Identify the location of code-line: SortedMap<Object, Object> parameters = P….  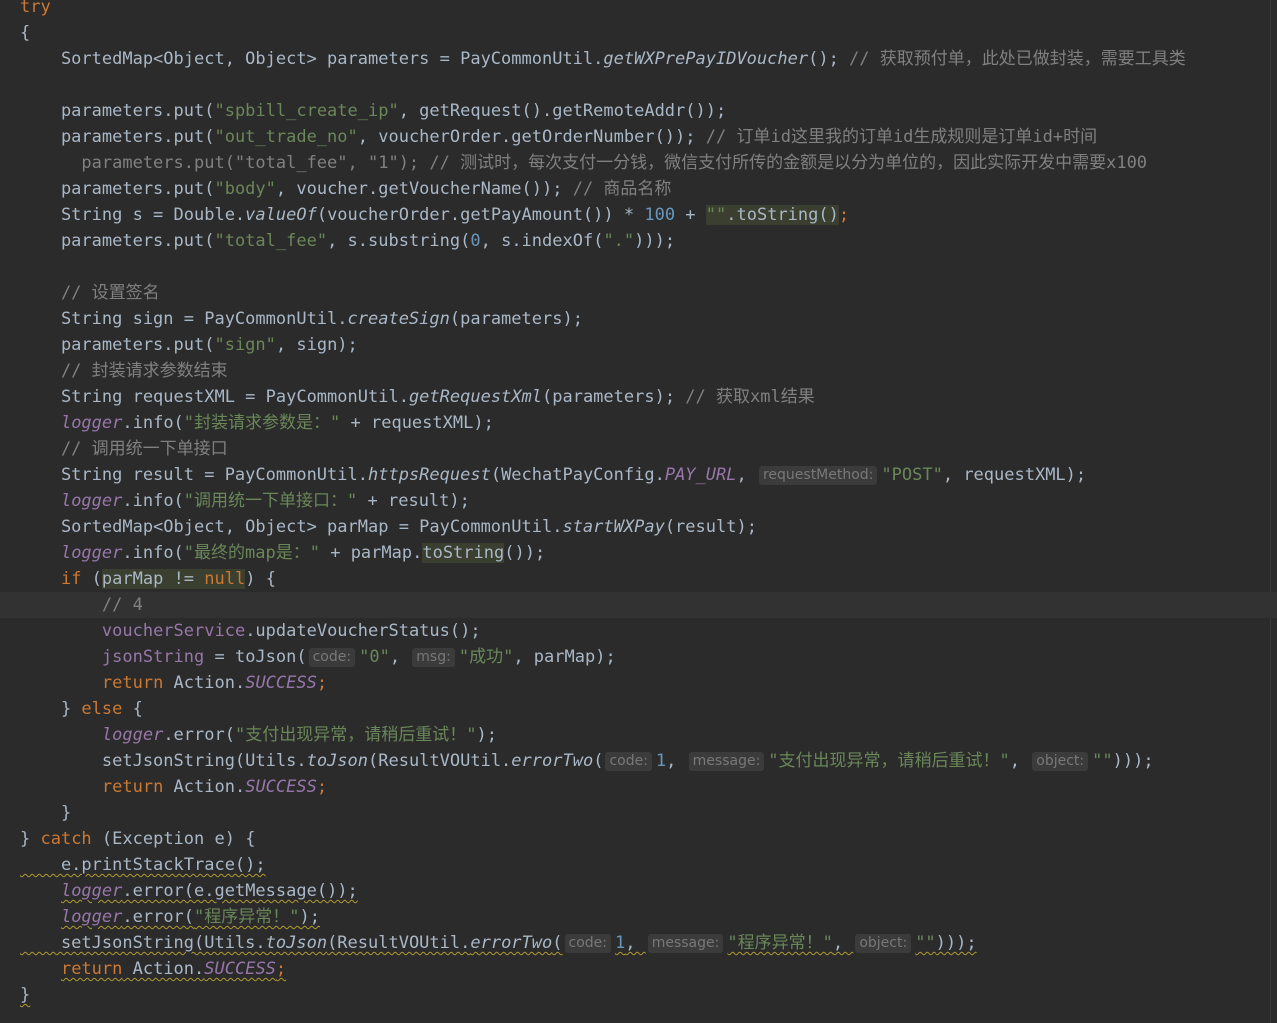
(638, 59).